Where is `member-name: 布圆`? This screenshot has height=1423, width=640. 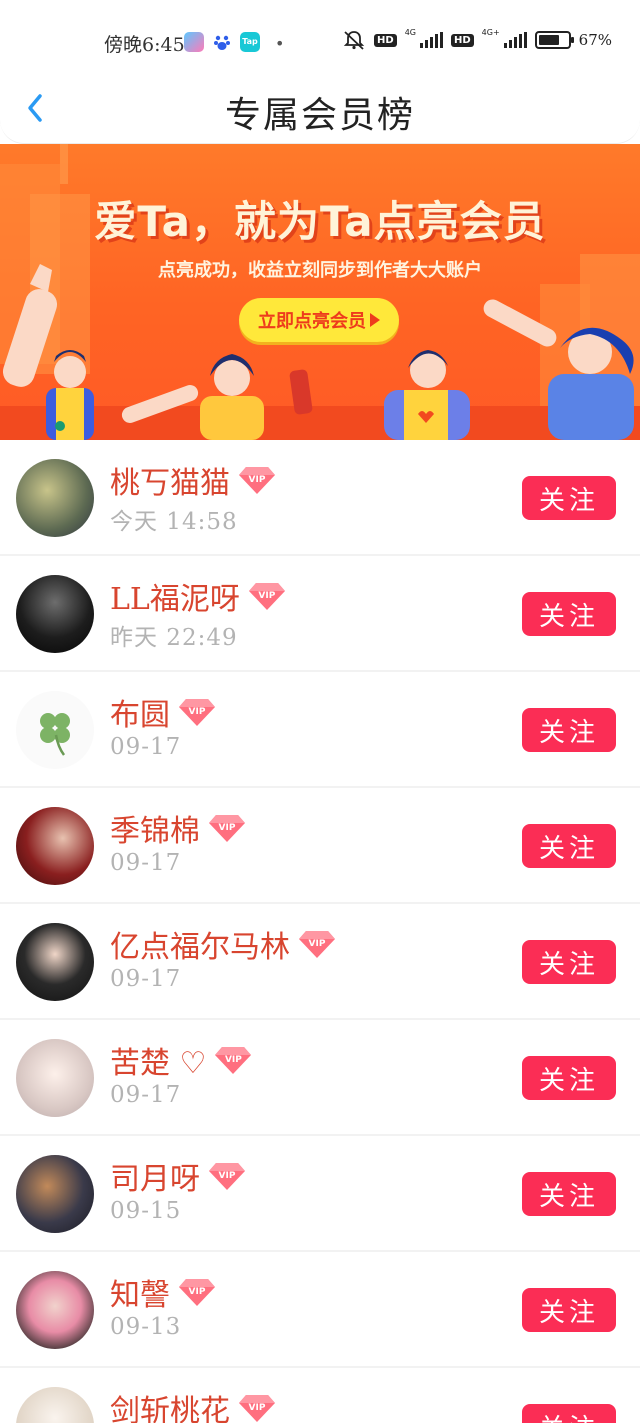 member-name: 布圆 is located at coordinates (140, 715).